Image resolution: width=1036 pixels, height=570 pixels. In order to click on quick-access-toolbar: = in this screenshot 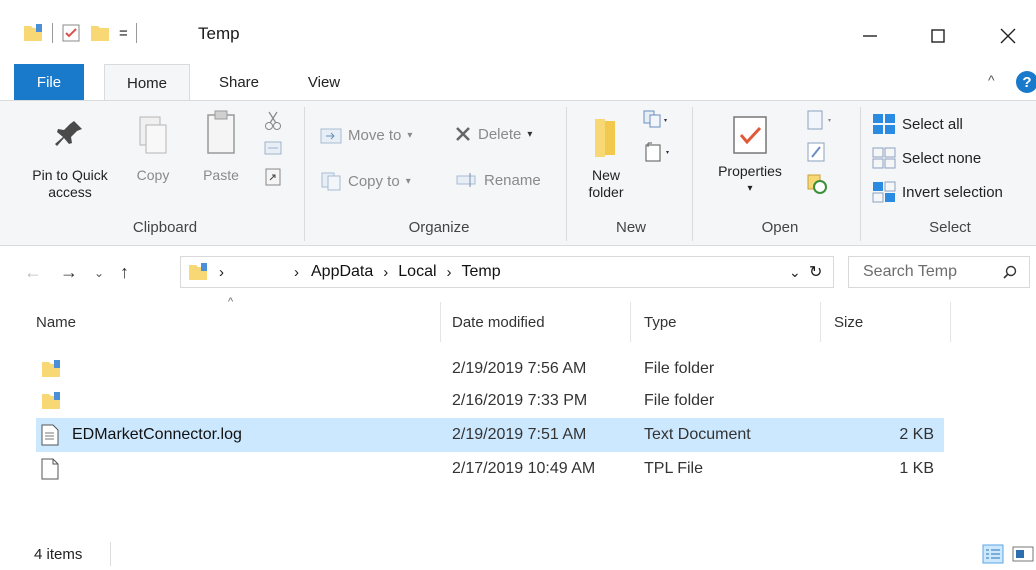, I will do `click(79, 33)`.